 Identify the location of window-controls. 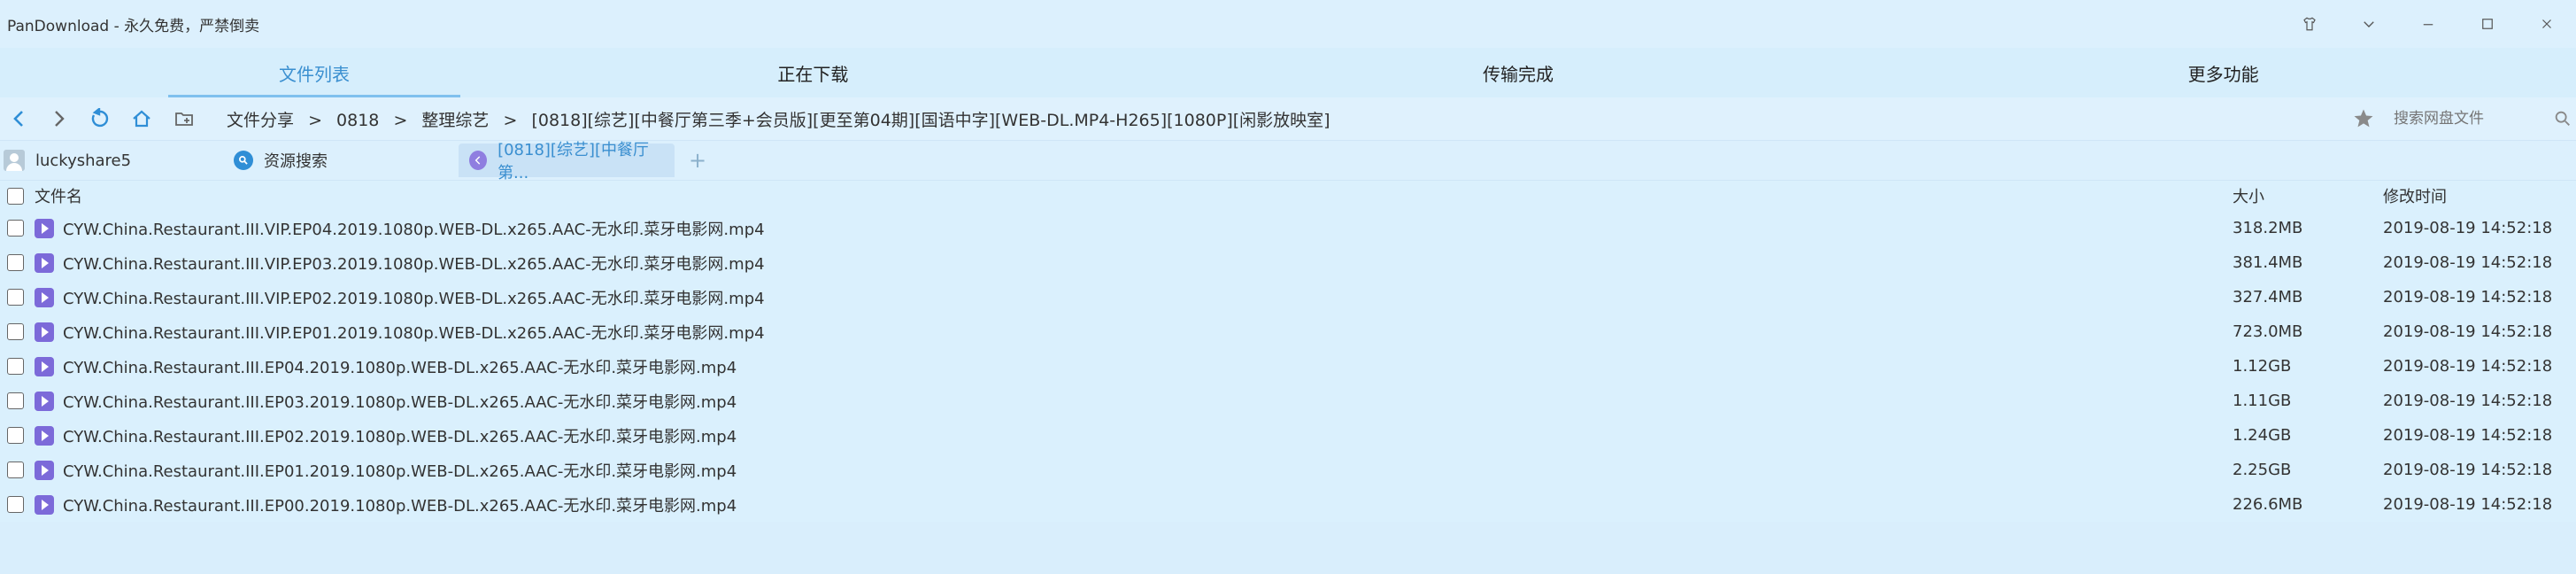
(2427, 24).